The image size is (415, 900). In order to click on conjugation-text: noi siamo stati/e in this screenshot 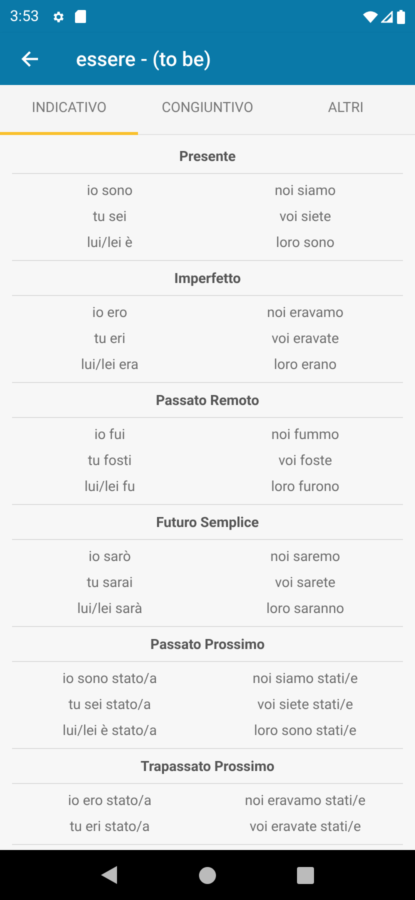, I will do `click(305, 679)`.